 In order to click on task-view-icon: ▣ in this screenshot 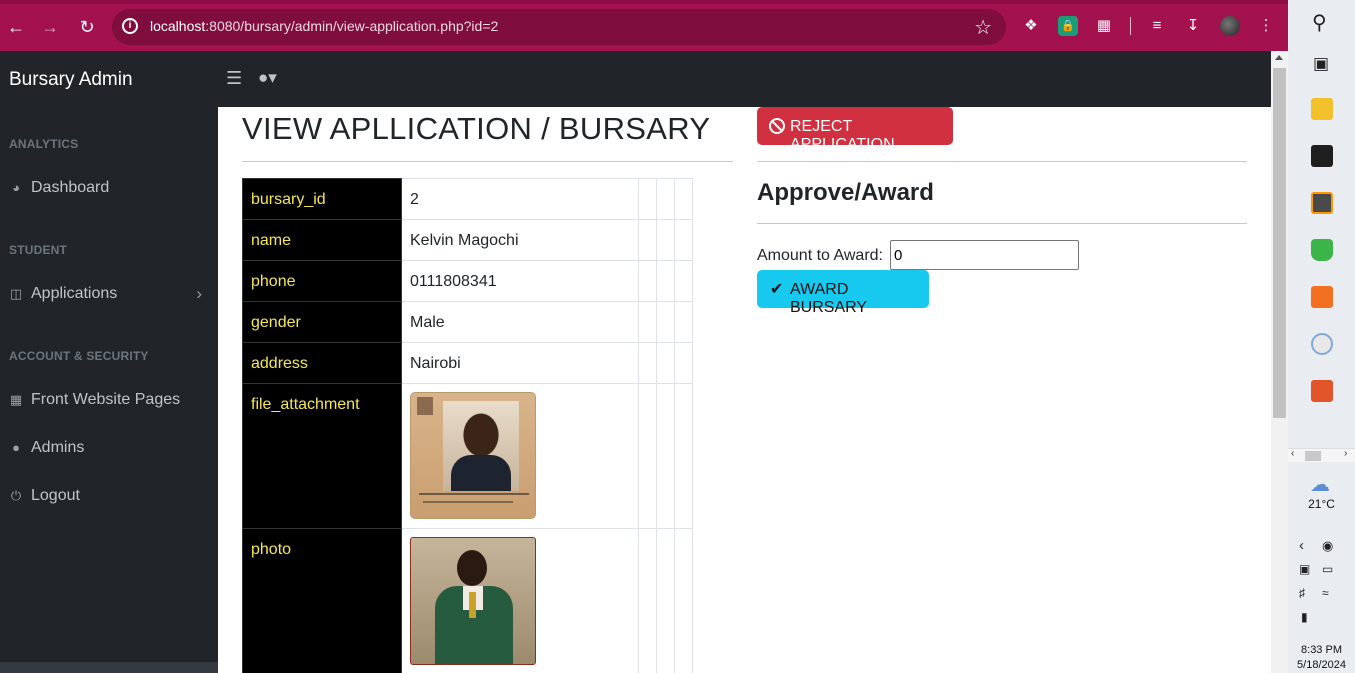, I will do `click(1321, 64)`.